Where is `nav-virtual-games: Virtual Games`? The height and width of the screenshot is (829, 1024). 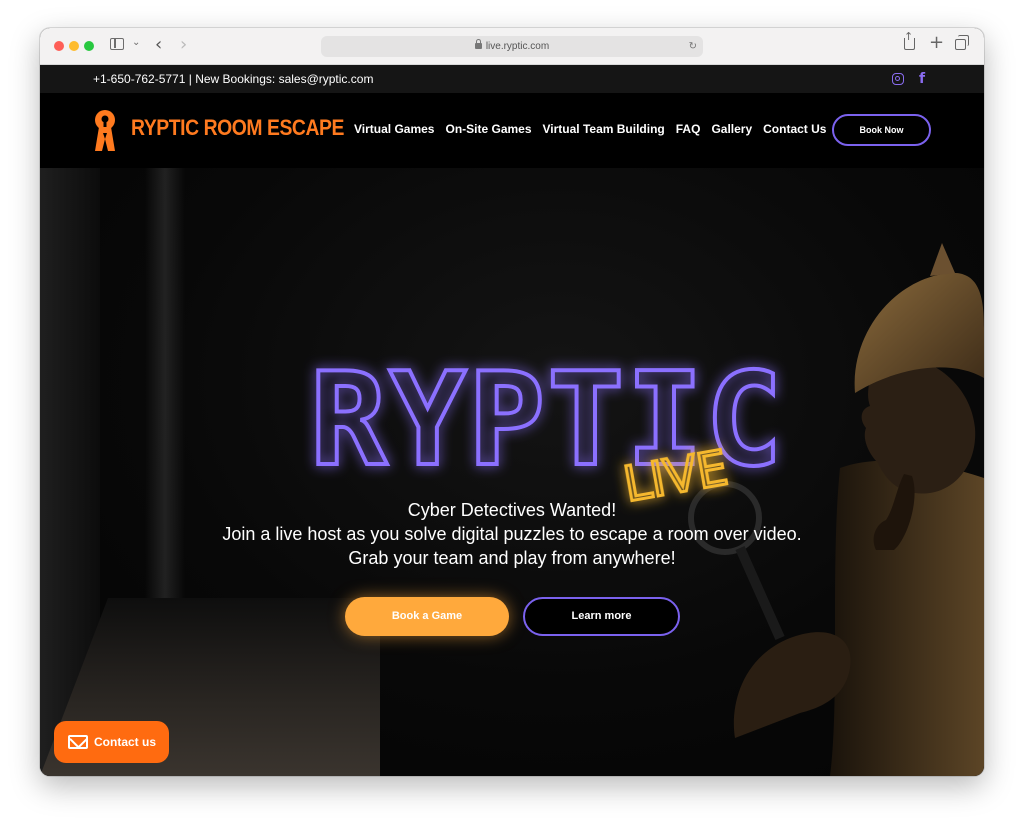
nav-virtual-games: Virtual Games is located at coordinates (394, 129).